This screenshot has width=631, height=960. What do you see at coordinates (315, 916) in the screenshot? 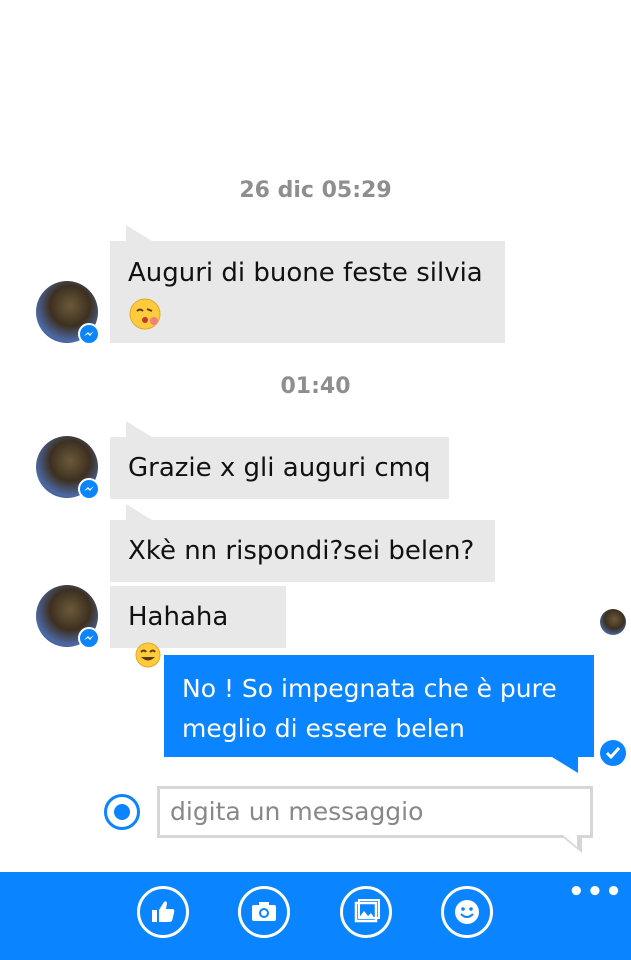
I see `app-bar` at bounding box center [315, 916].